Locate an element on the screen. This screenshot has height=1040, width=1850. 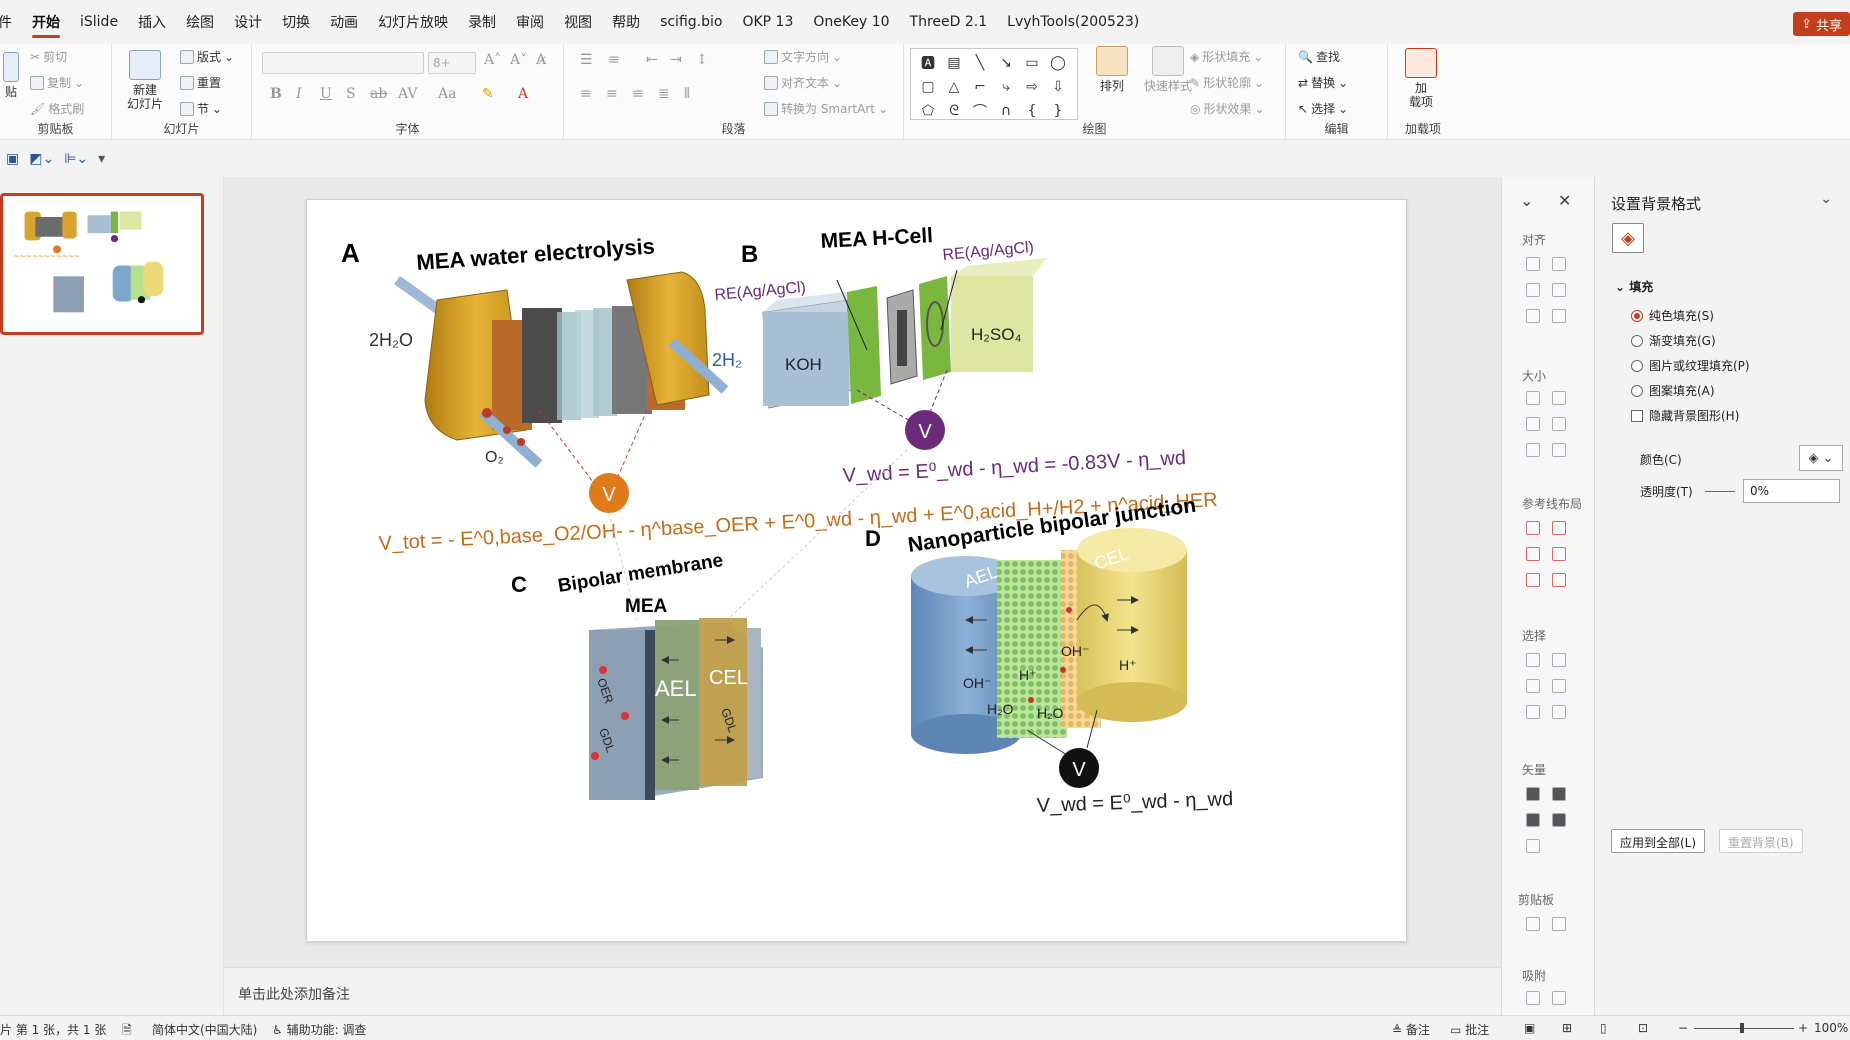
customize-icon: ▾ is located at coordinates (101, 159).